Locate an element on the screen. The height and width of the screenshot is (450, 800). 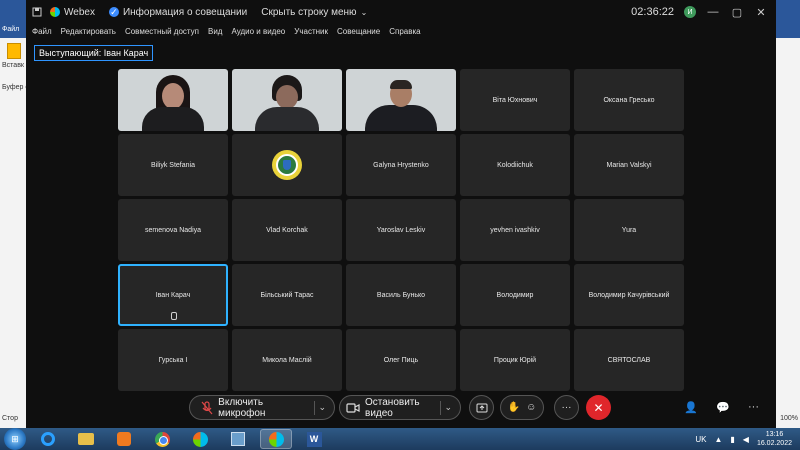
participant-name: Vlad Korchak is located at coordinates (287, 230).